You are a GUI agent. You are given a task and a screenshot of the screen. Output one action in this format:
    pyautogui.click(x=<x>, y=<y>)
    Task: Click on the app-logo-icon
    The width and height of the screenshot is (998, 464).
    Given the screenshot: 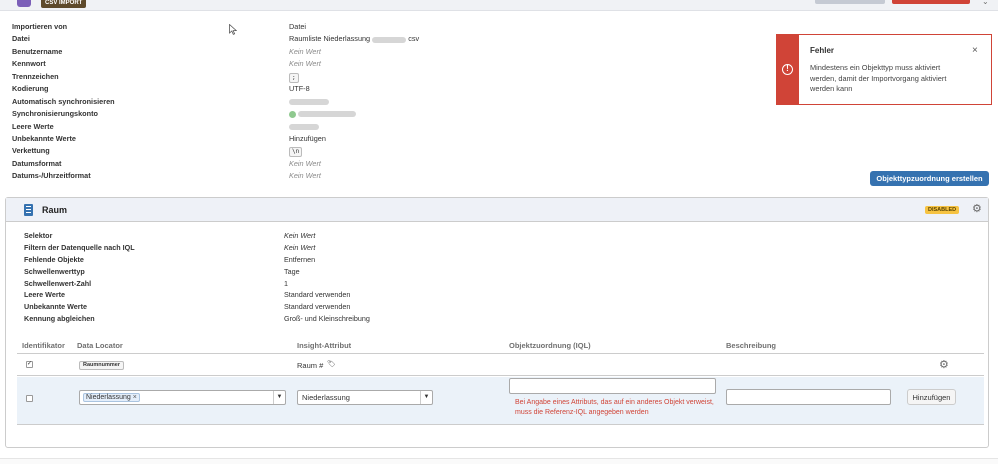 What is the action you would take?
    pyautogui.click(x=24, y=3)
    